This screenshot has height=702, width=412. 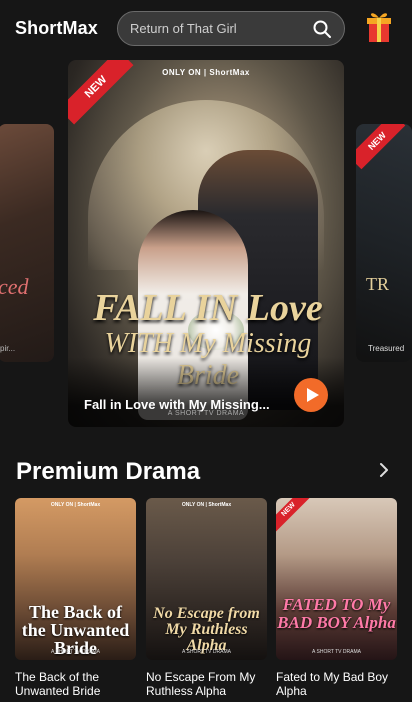 I want to click on right-card-caption: Treasured, so click(x=386, y=348).